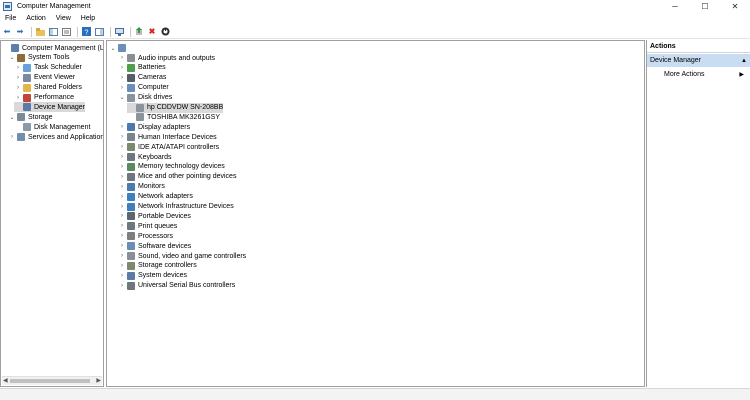 The width and height of the screenshot is (750, 400). What do you see at coordinates (66, 32) in the screenshot?
I see `properties-icon` at bounding box center [66, 32].